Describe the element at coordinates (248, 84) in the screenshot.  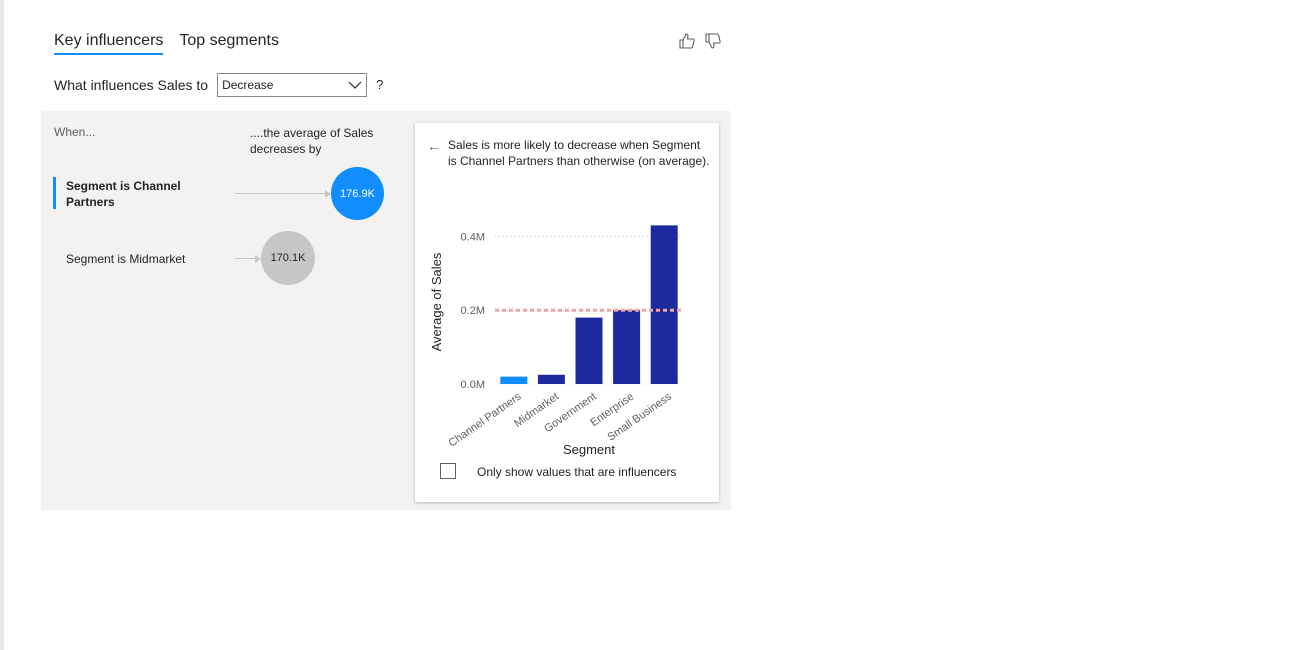
I see `dropdown-selected-value: Decrease` at that location.